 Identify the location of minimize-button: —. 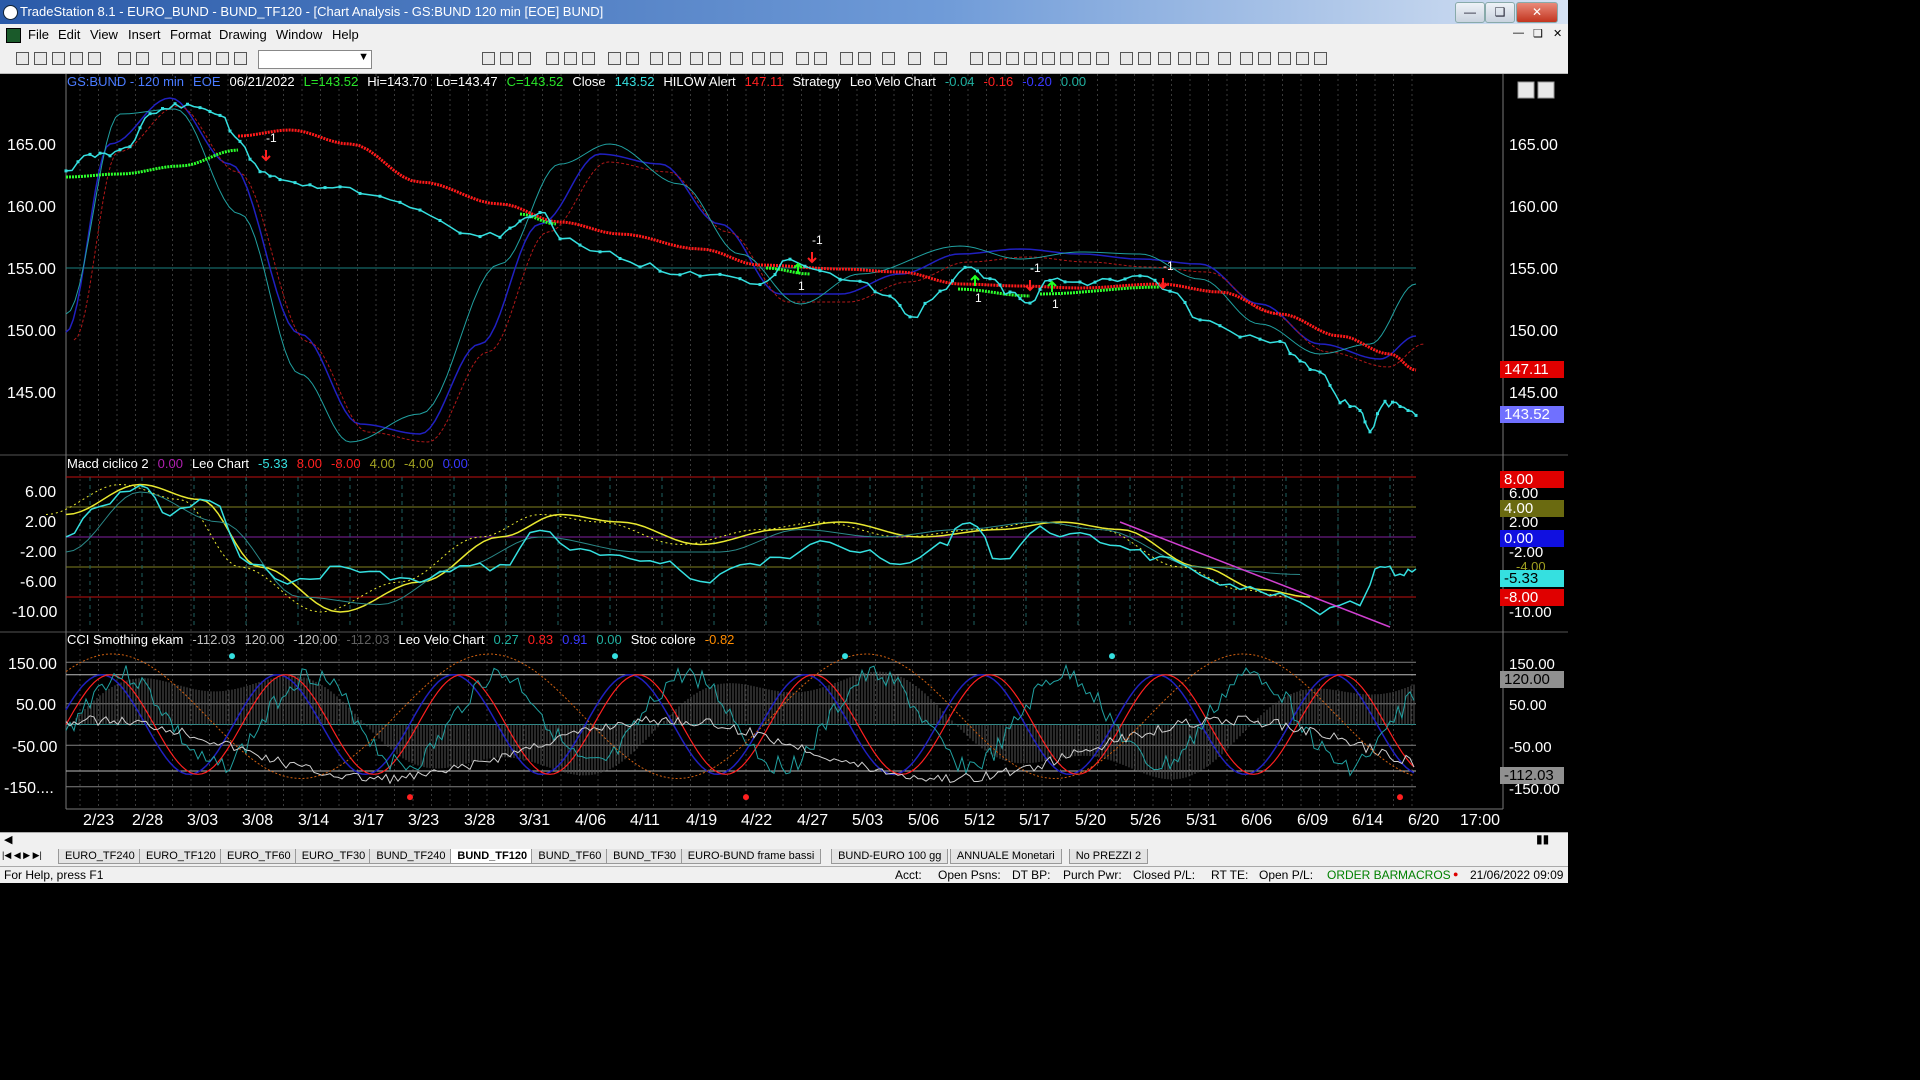
(1470, 12).